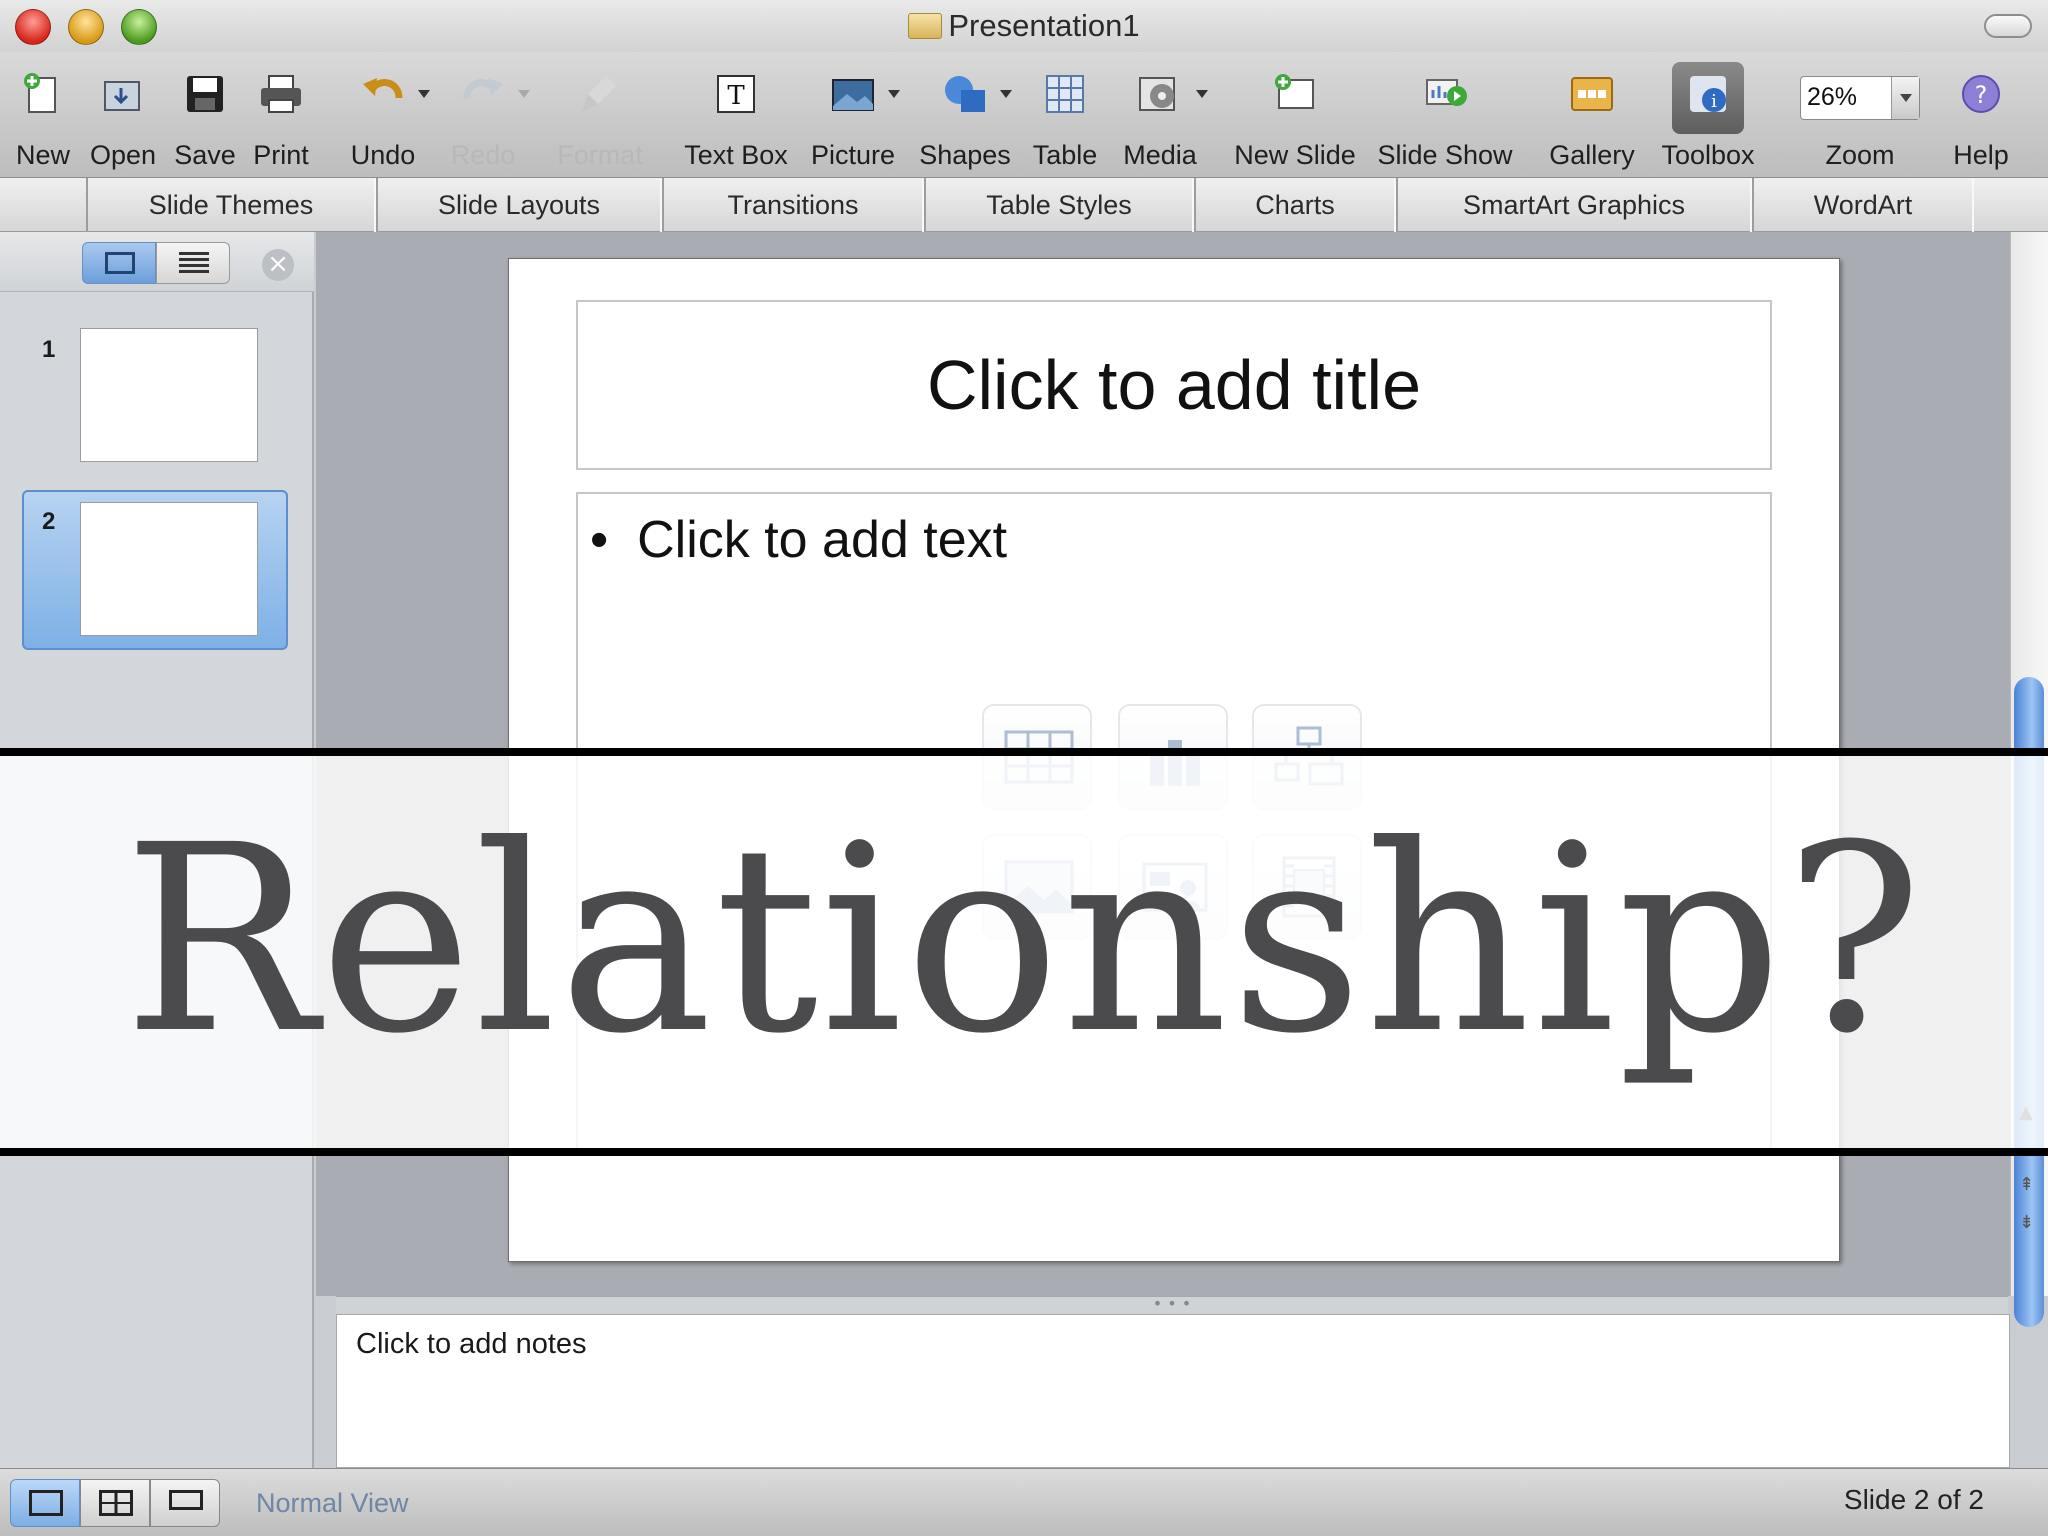  What do you see at coordinates (1173, 1391) in the screenshot?
I see `notes-pane` at bounding box center [1173, 1391].